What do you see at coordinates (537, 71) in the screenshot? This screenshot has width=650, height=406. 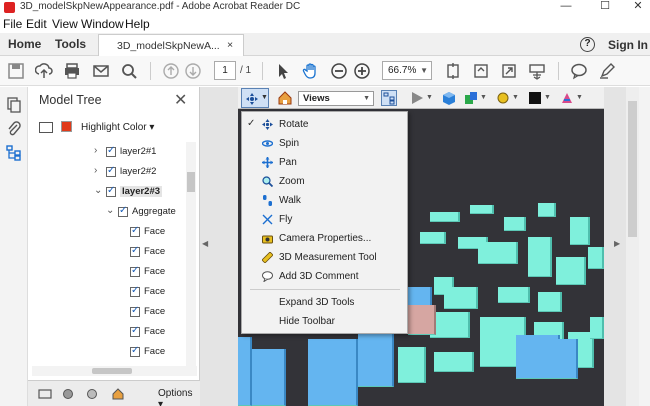 I see `read-mode-icon` at bounding box center [537, 71].